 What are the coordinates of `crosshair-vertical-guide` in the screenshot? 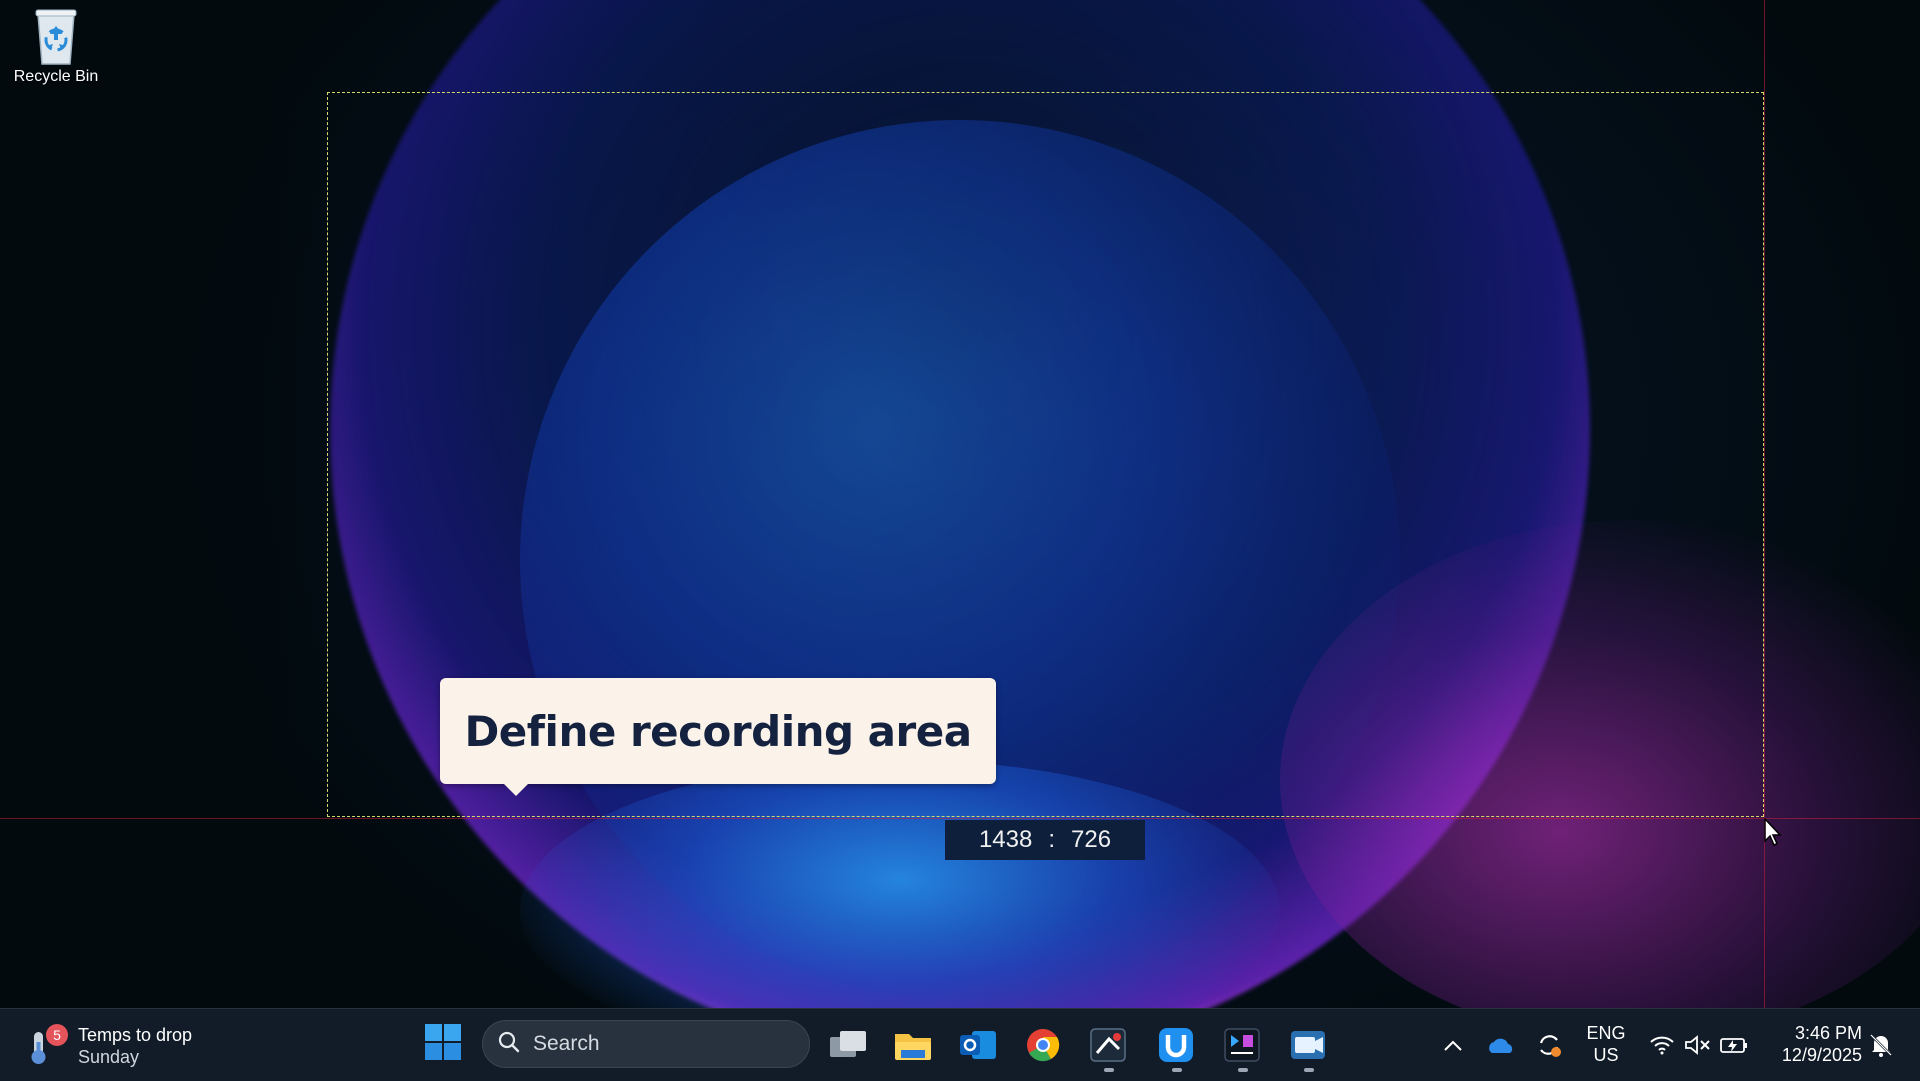 It's located at (1764, 504).